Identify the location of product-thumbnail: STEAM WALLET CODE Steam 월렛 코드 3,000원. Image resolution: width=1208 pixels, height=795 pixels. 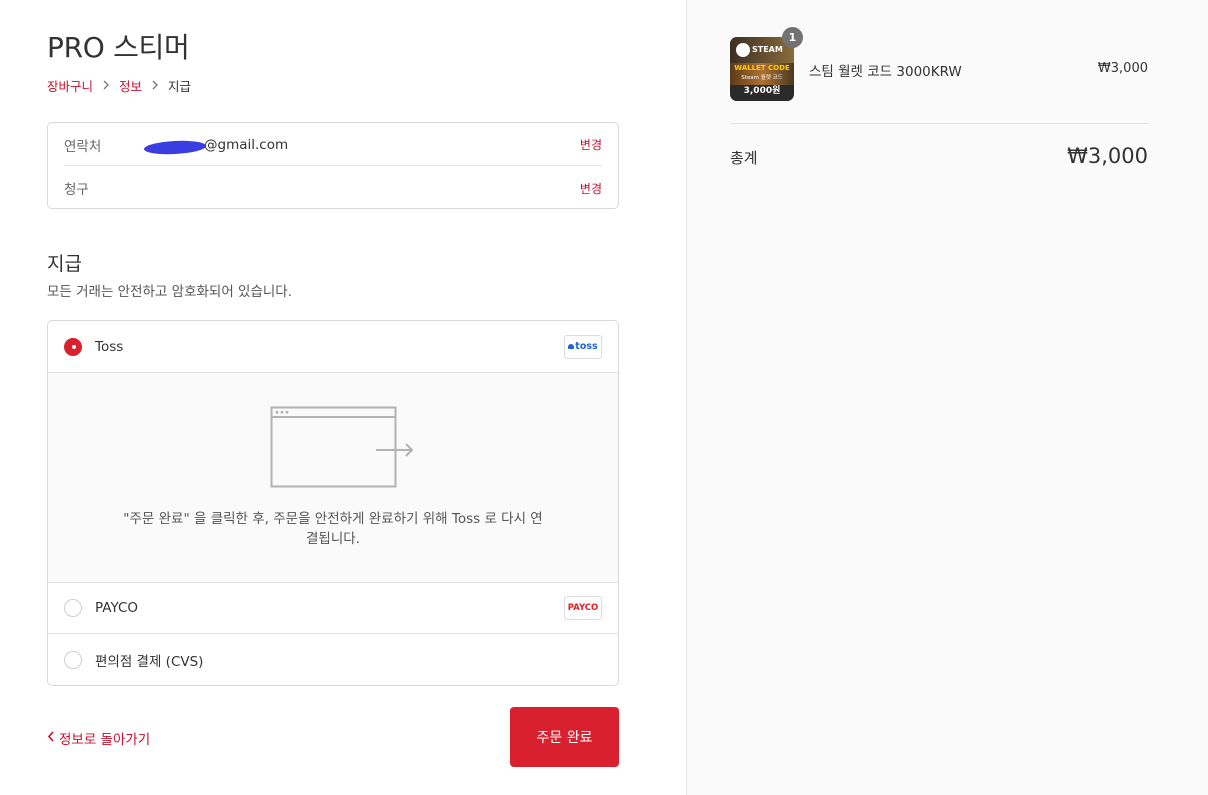
(762, 69).